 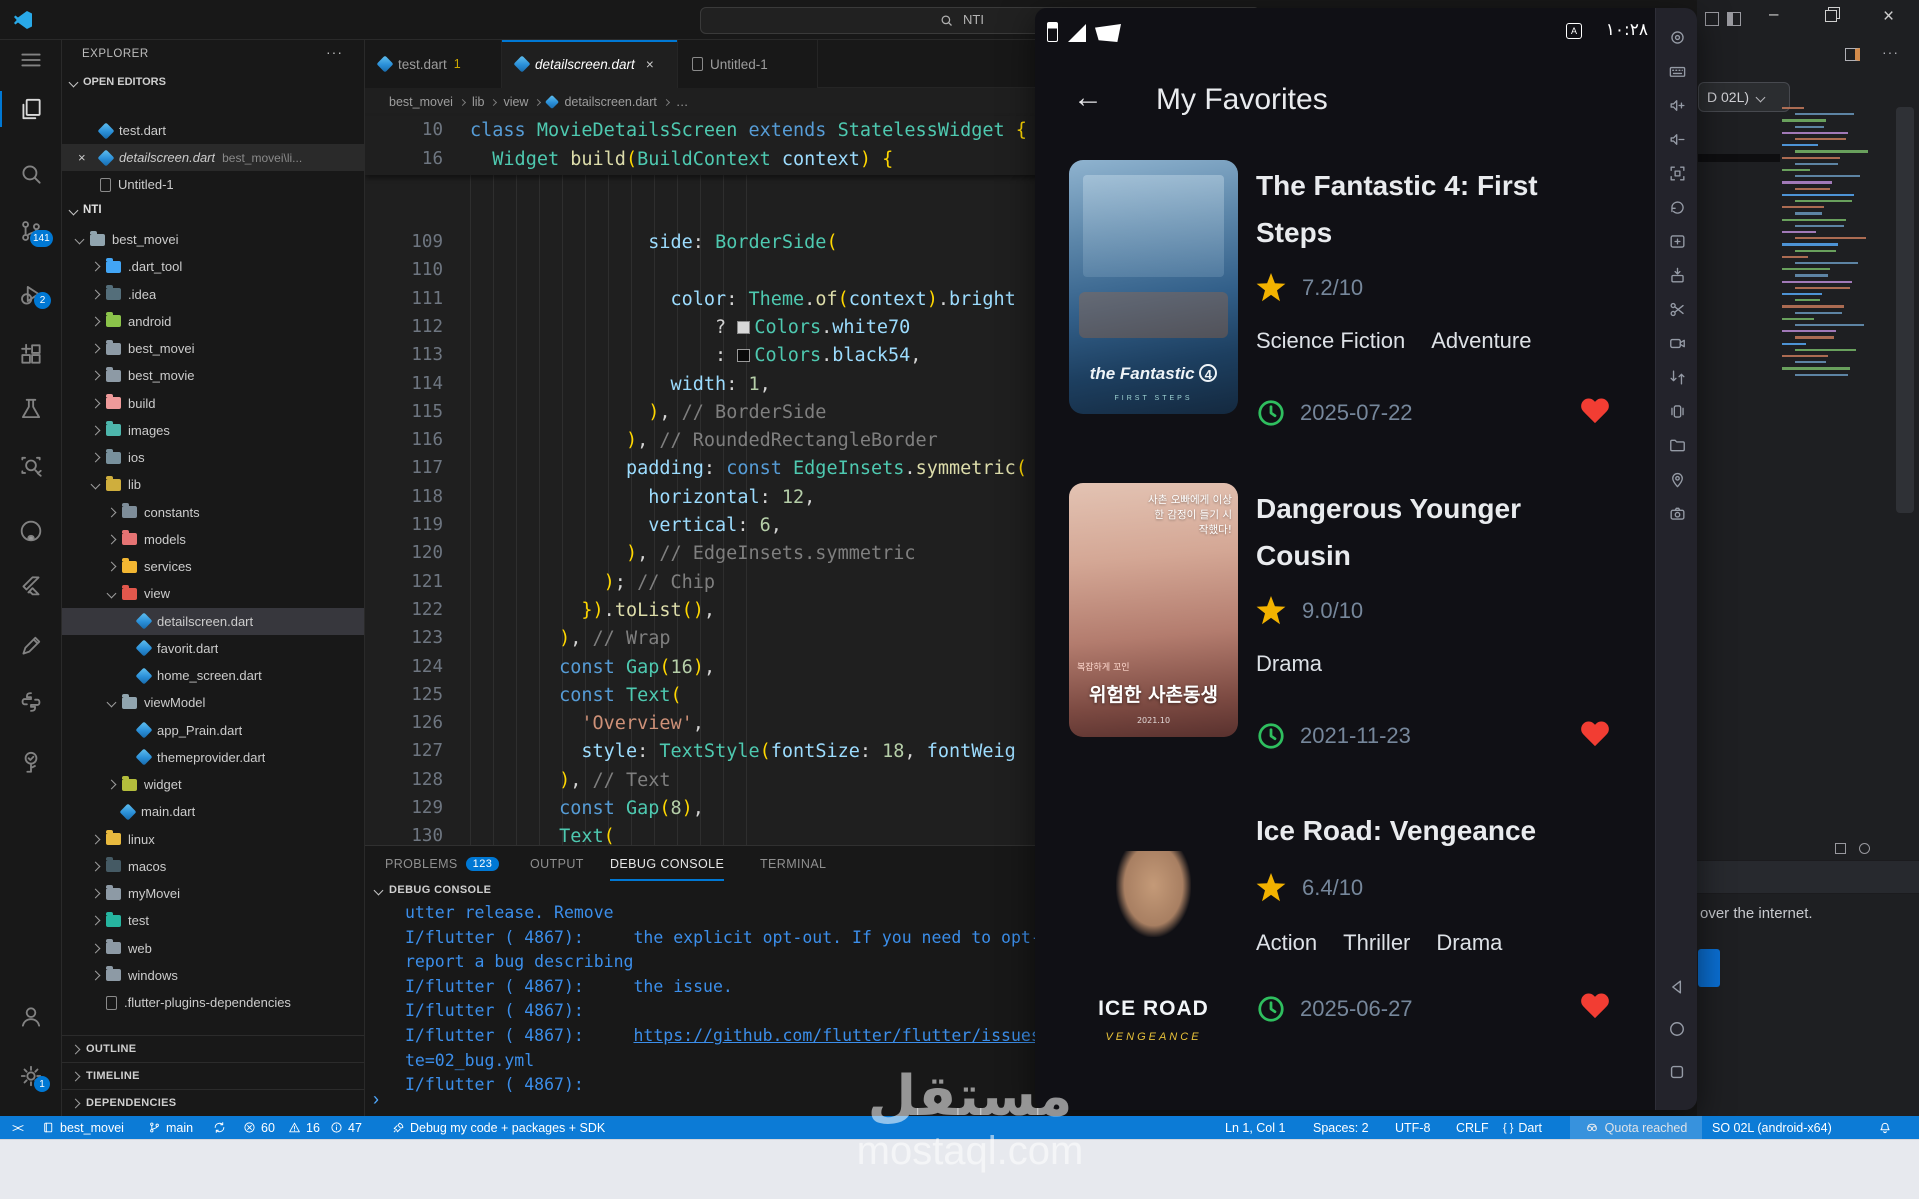 I want to click on scissors-icon, so click(x=1677, y=309).